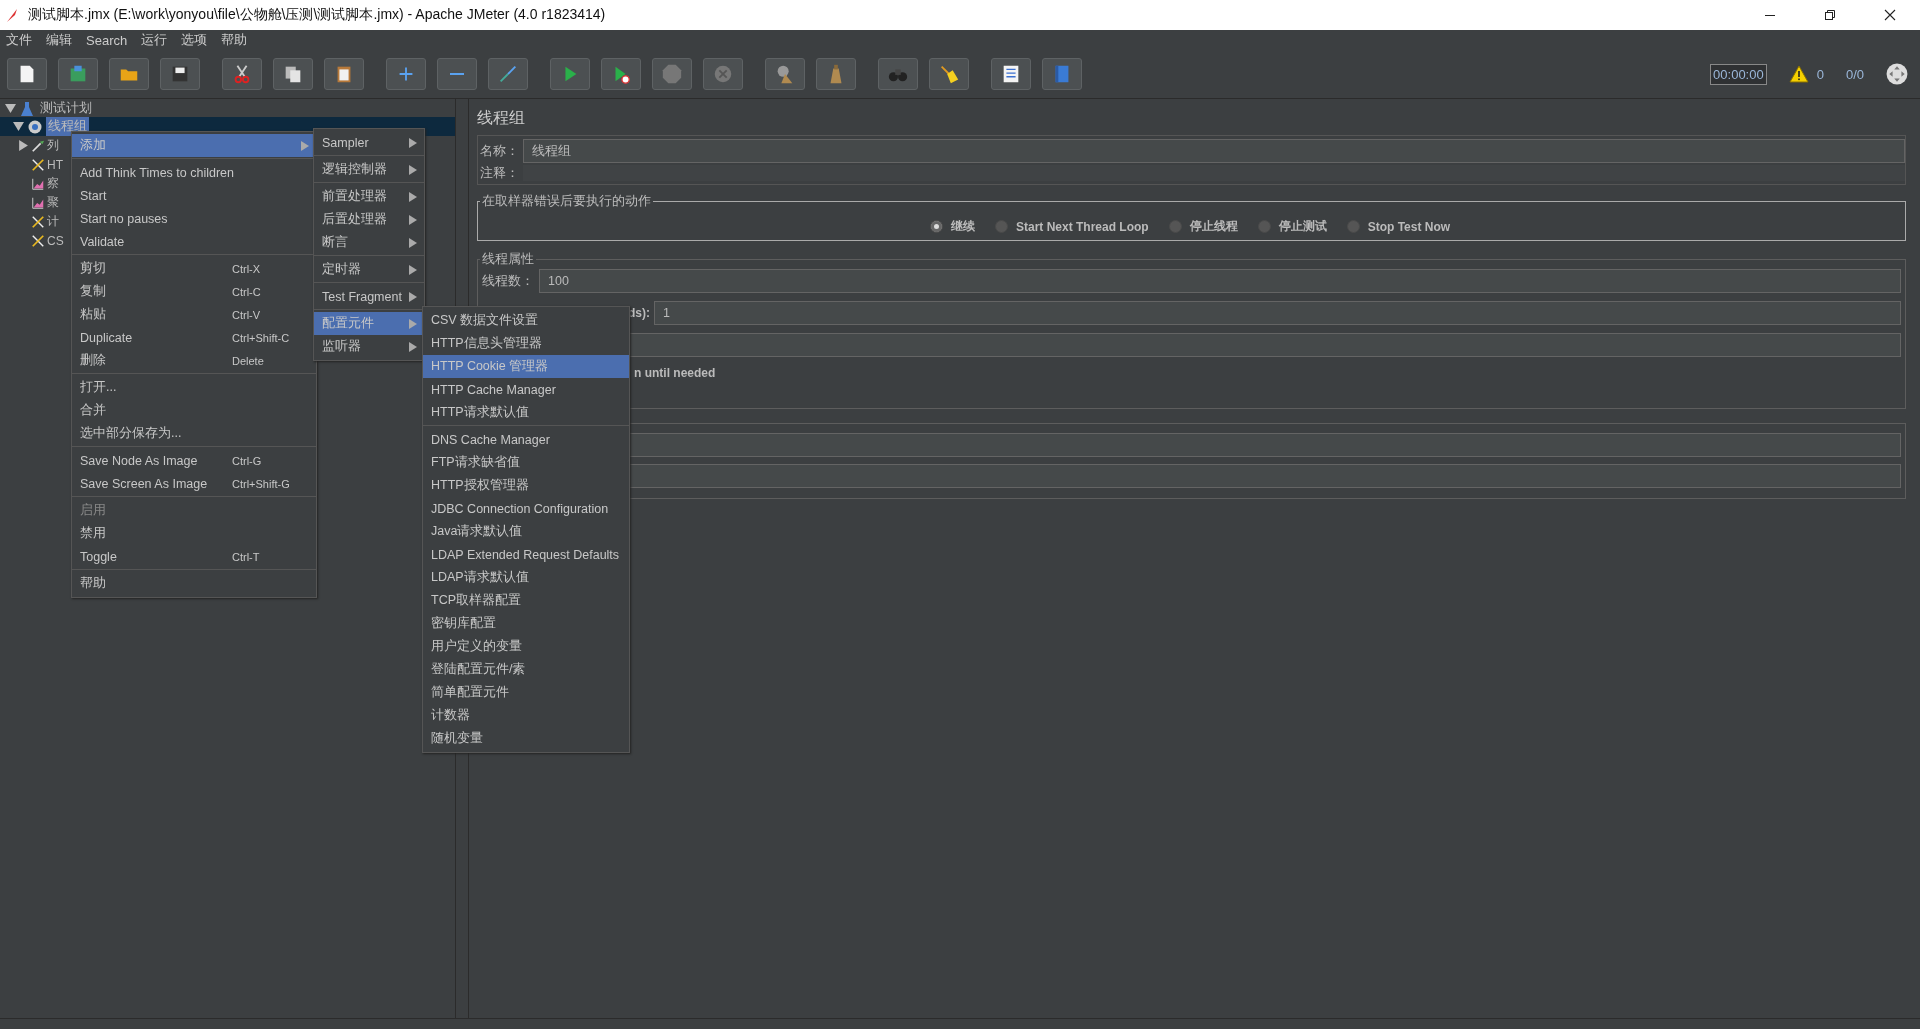 The image size is (1920, 1029). I want to click on reset-search-button, so click(949, 74).